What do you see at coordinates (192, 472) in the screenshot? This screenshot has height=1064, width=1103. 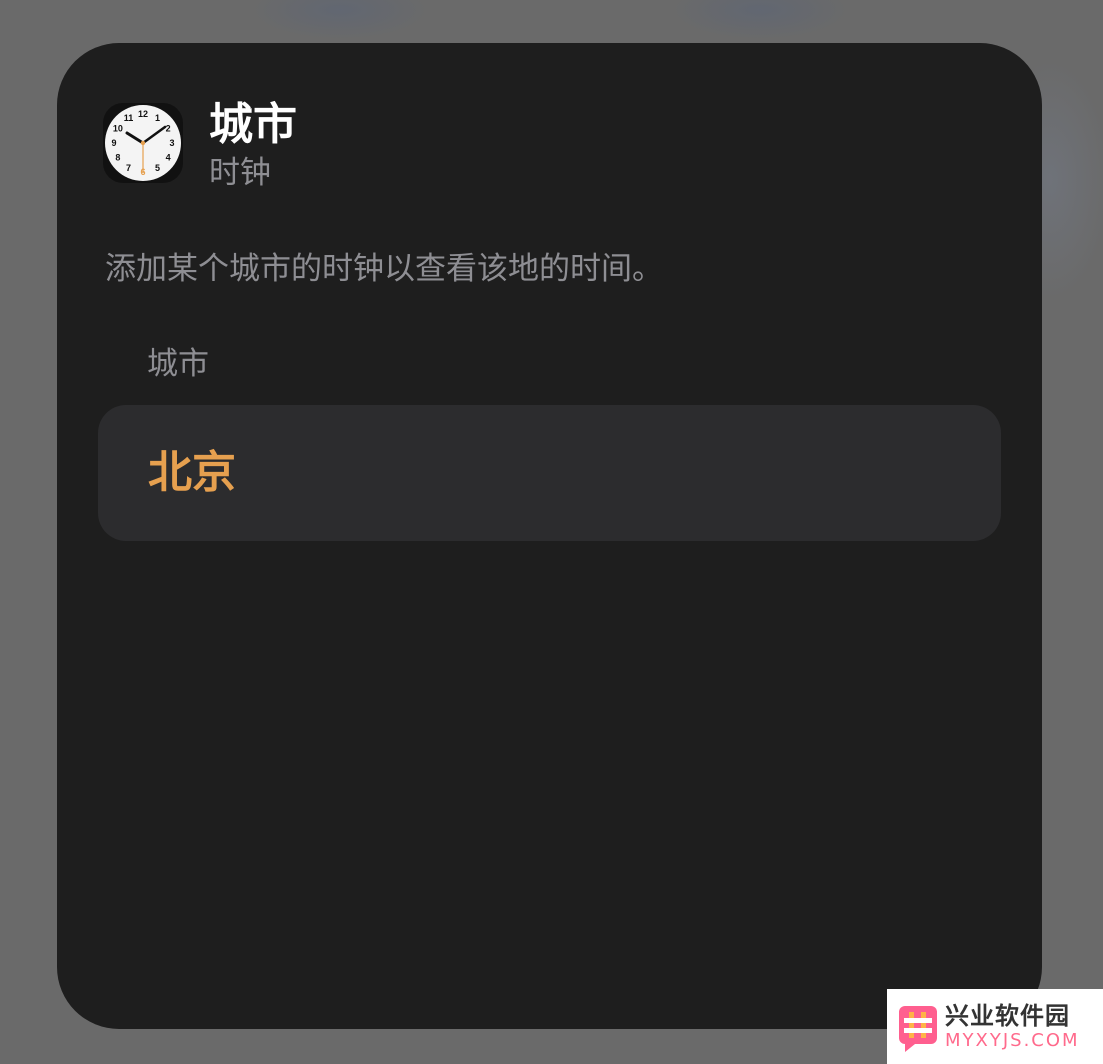 I see `city-value: 北京` at bounding box center [192, 472].